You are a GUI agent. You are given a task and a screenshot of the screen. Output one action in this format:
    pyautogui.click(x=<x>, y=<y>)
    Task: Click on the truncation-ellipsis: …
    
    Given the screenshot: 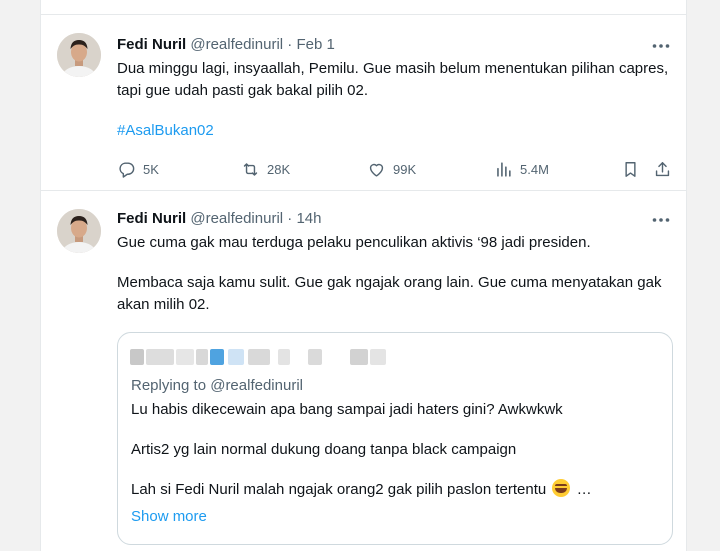 What is the action you would take?
    pyautogui.click(x=584, y=489)
    